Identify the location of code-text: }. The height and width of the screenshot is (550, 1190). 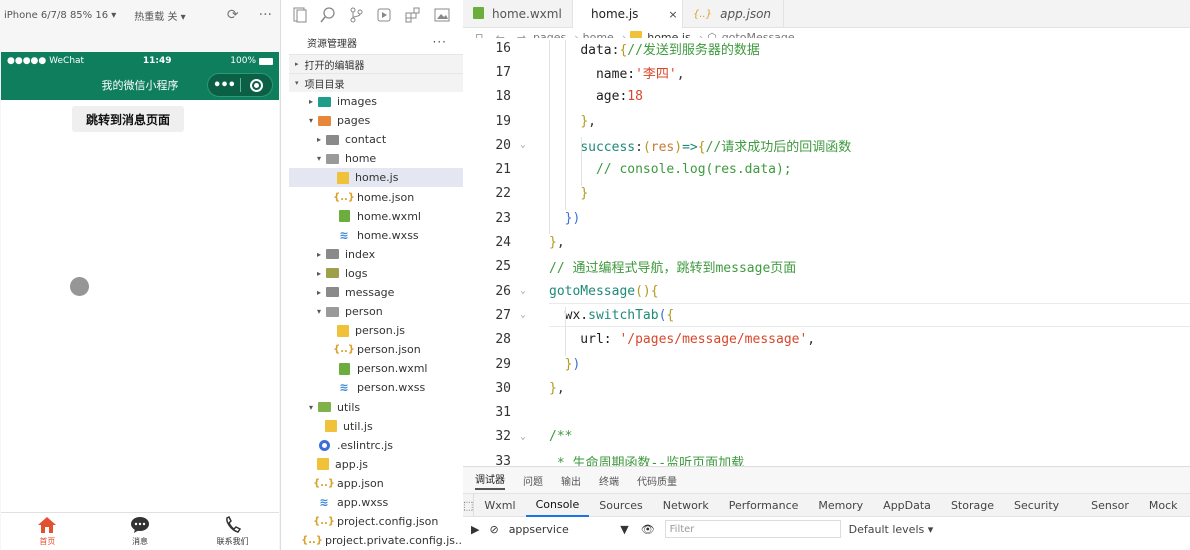
(568, 193).